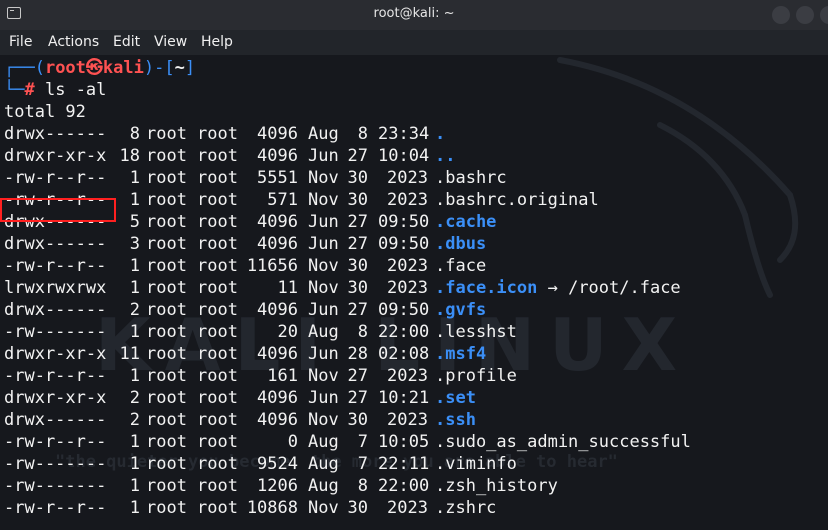  Describe the element at coordinates (824, 15) in the screenshot. I see `close-button` at that location.